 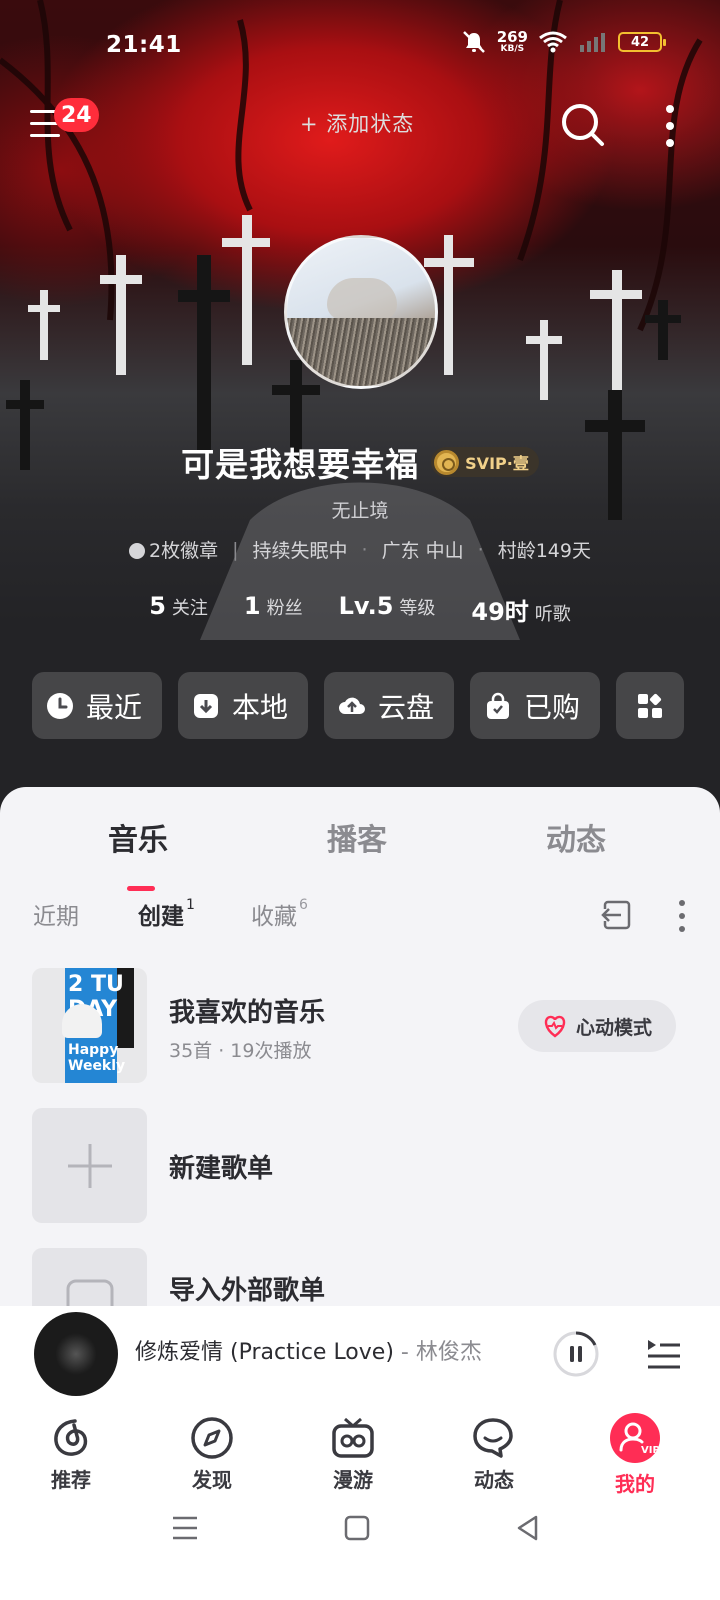 What do you see at coordinates (555, 1026) in the screenshot?
I see `heartbeat-icon` at bounding box center [555, 1026].